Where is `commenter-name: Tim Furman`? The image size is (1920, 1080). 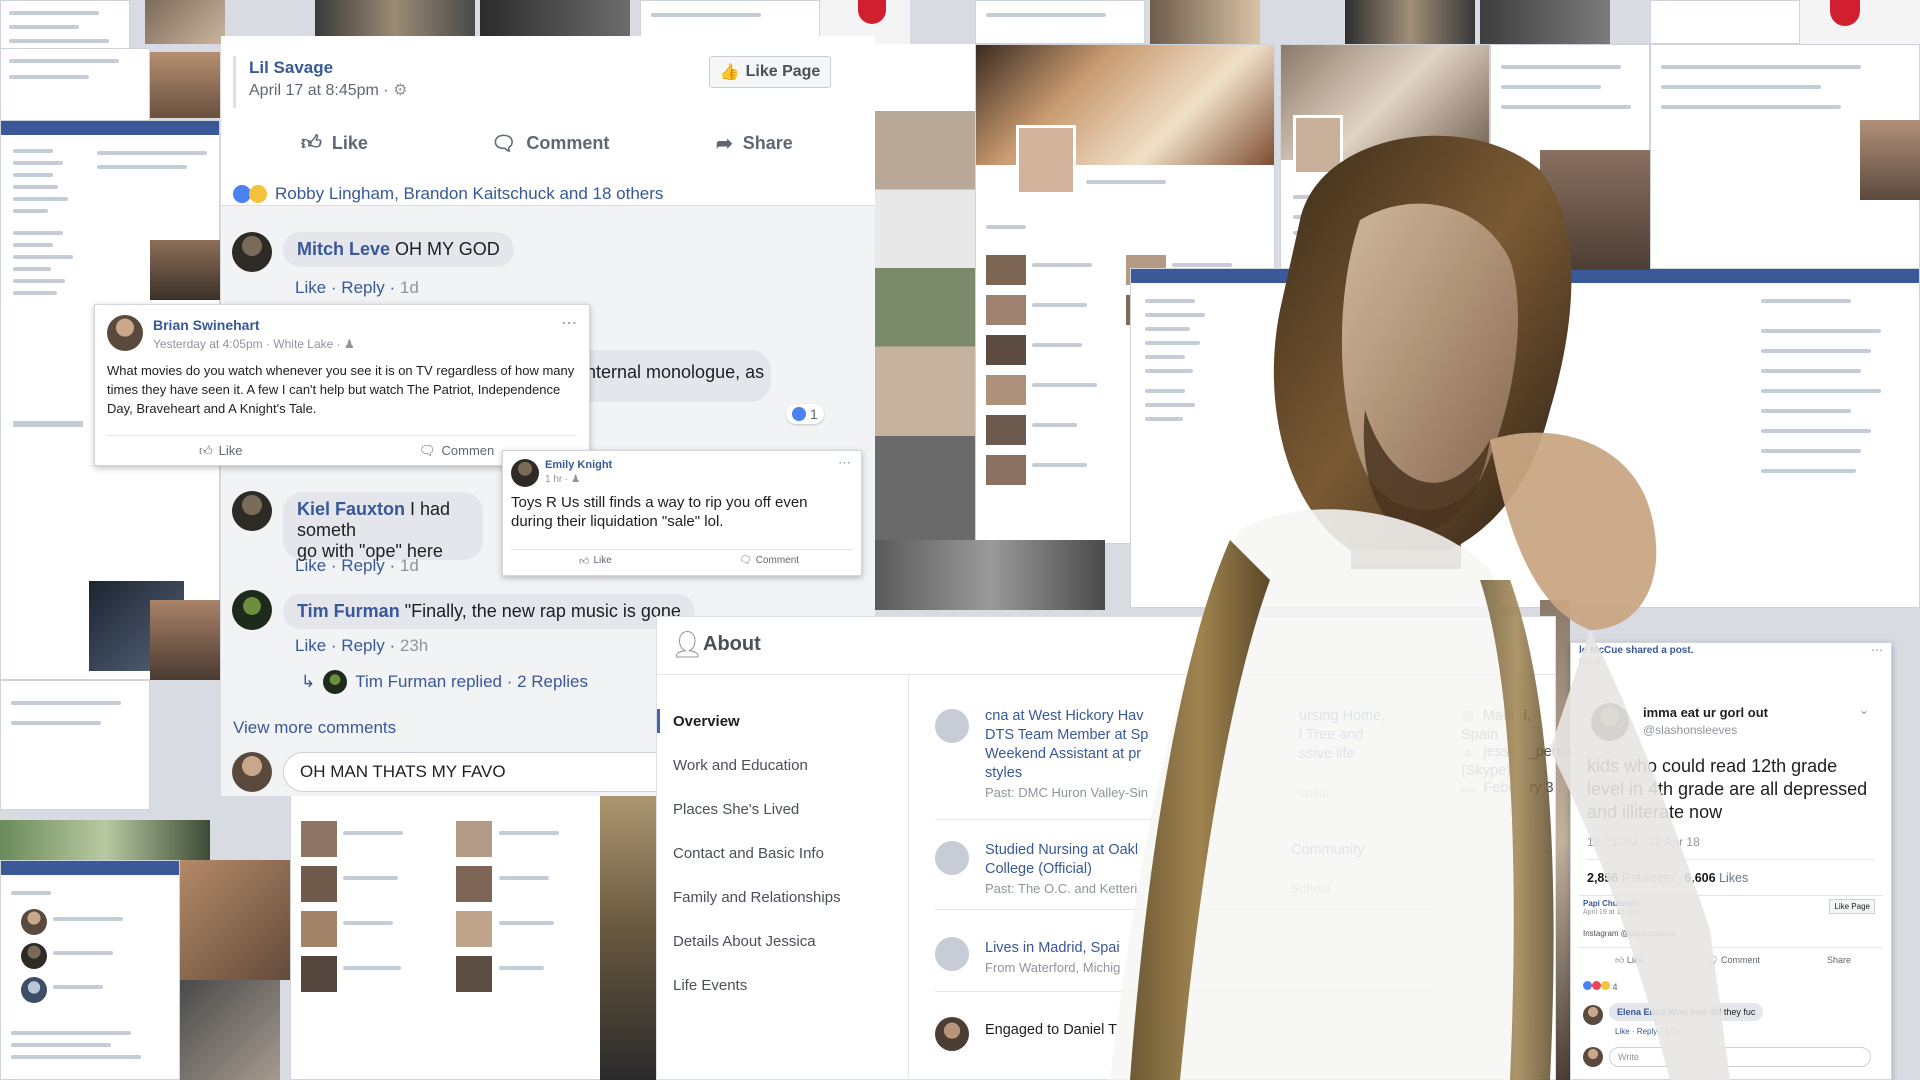 commenter-name: Tim Furman is located at coordinates (348, 611).